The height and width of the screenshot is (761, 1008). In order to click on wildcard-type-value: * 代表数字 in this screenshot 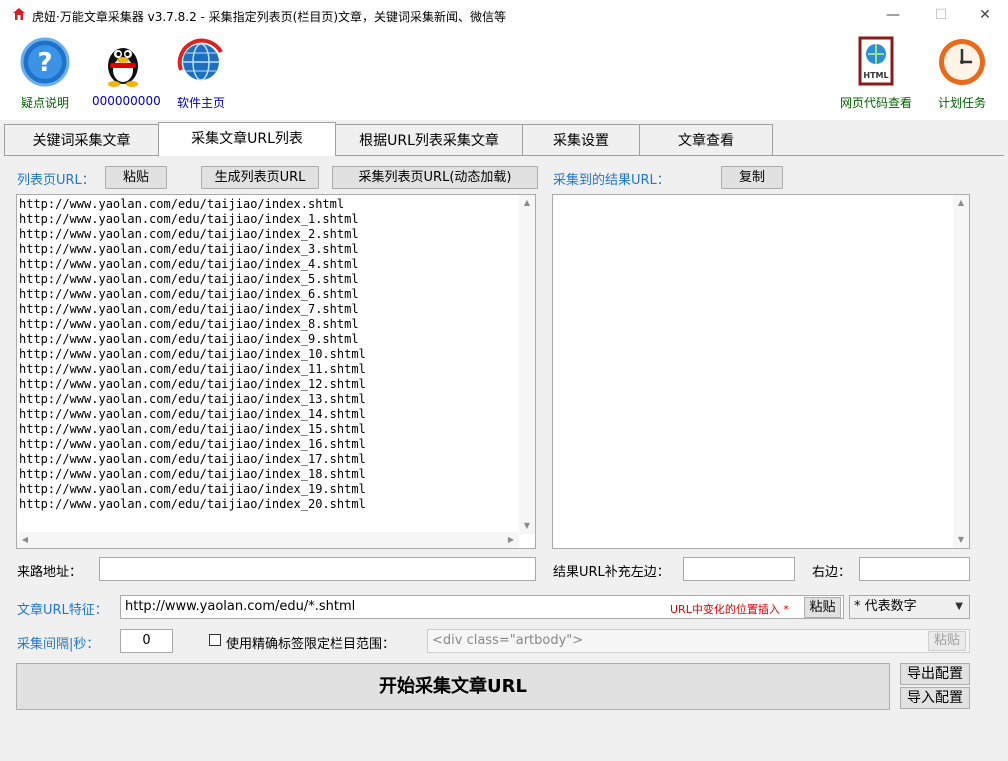, I will do `click(885, 606)`.